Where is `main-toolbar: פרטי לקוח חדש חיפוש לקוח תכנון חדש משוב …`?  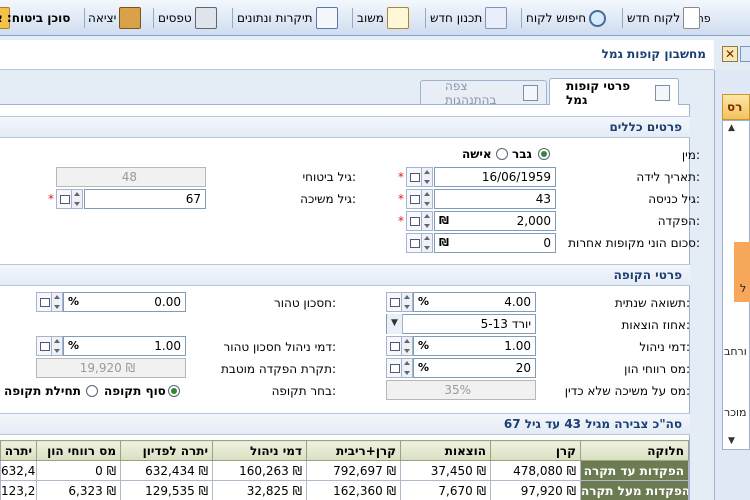
main-toolbar: פרטי לקוח חדש חיפוש לקוח תכנון חדש משוב … is located at coordinates (375, 18).